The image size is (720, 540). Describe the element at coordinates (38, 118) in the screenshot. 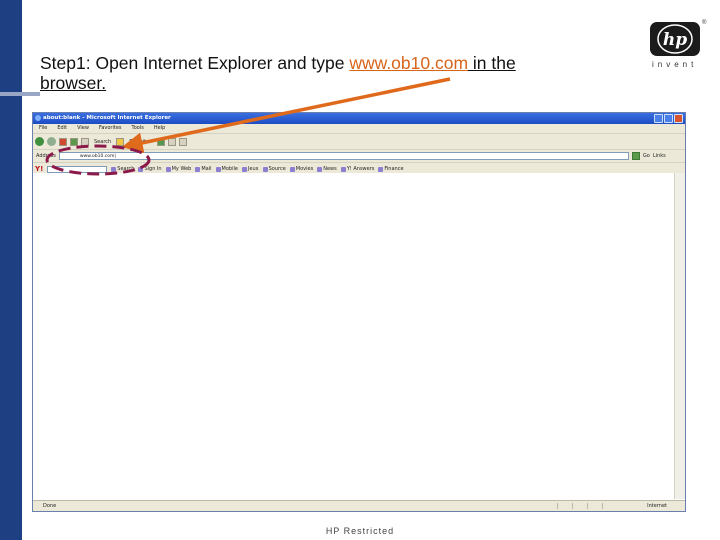

I see `ie-logo-icon` at that location.